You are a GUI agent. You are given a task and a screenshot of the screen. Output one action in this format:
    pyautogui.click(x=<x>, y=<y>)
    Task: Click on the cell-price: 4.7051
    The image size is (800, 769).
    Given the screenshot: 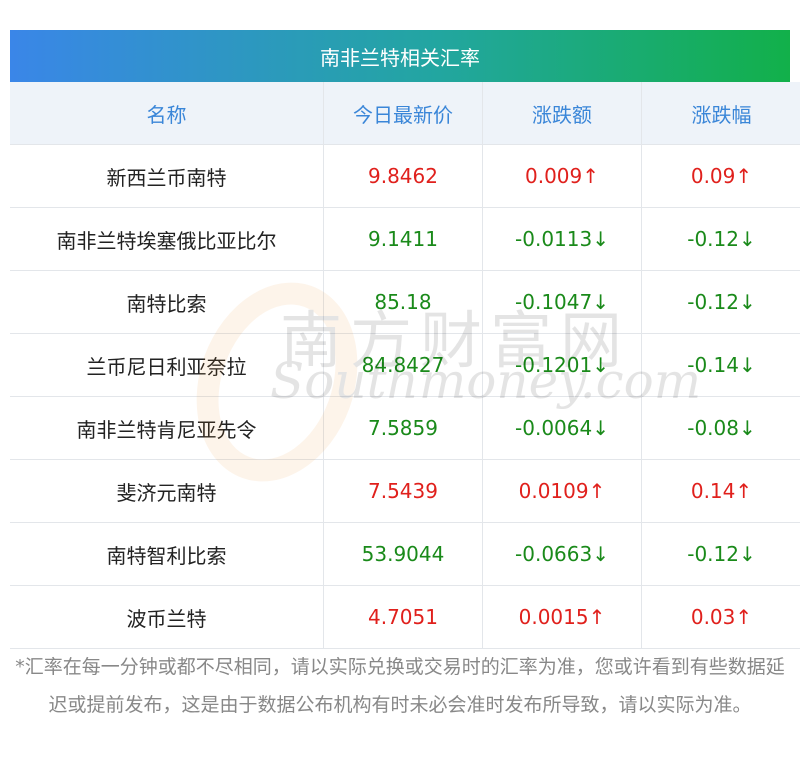 What is the action you would take?
    pyautogui.click(x=403, y=617)
    